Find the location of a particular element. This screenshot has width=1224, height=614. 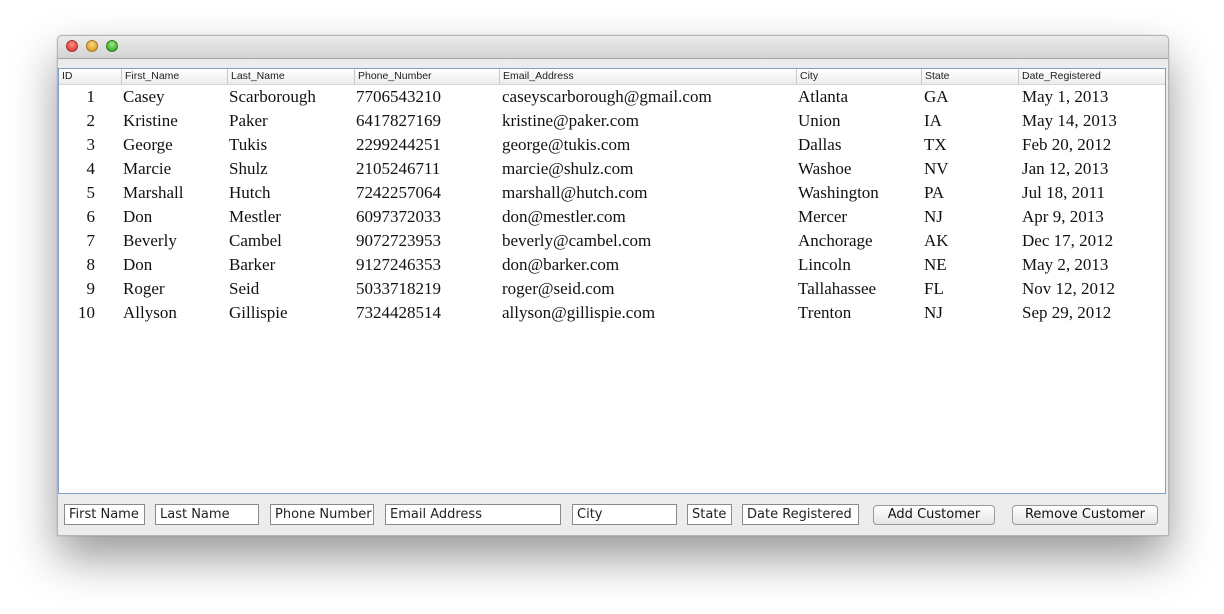

cell-email-address: don@barker.com is located at coordinates (561, 264).